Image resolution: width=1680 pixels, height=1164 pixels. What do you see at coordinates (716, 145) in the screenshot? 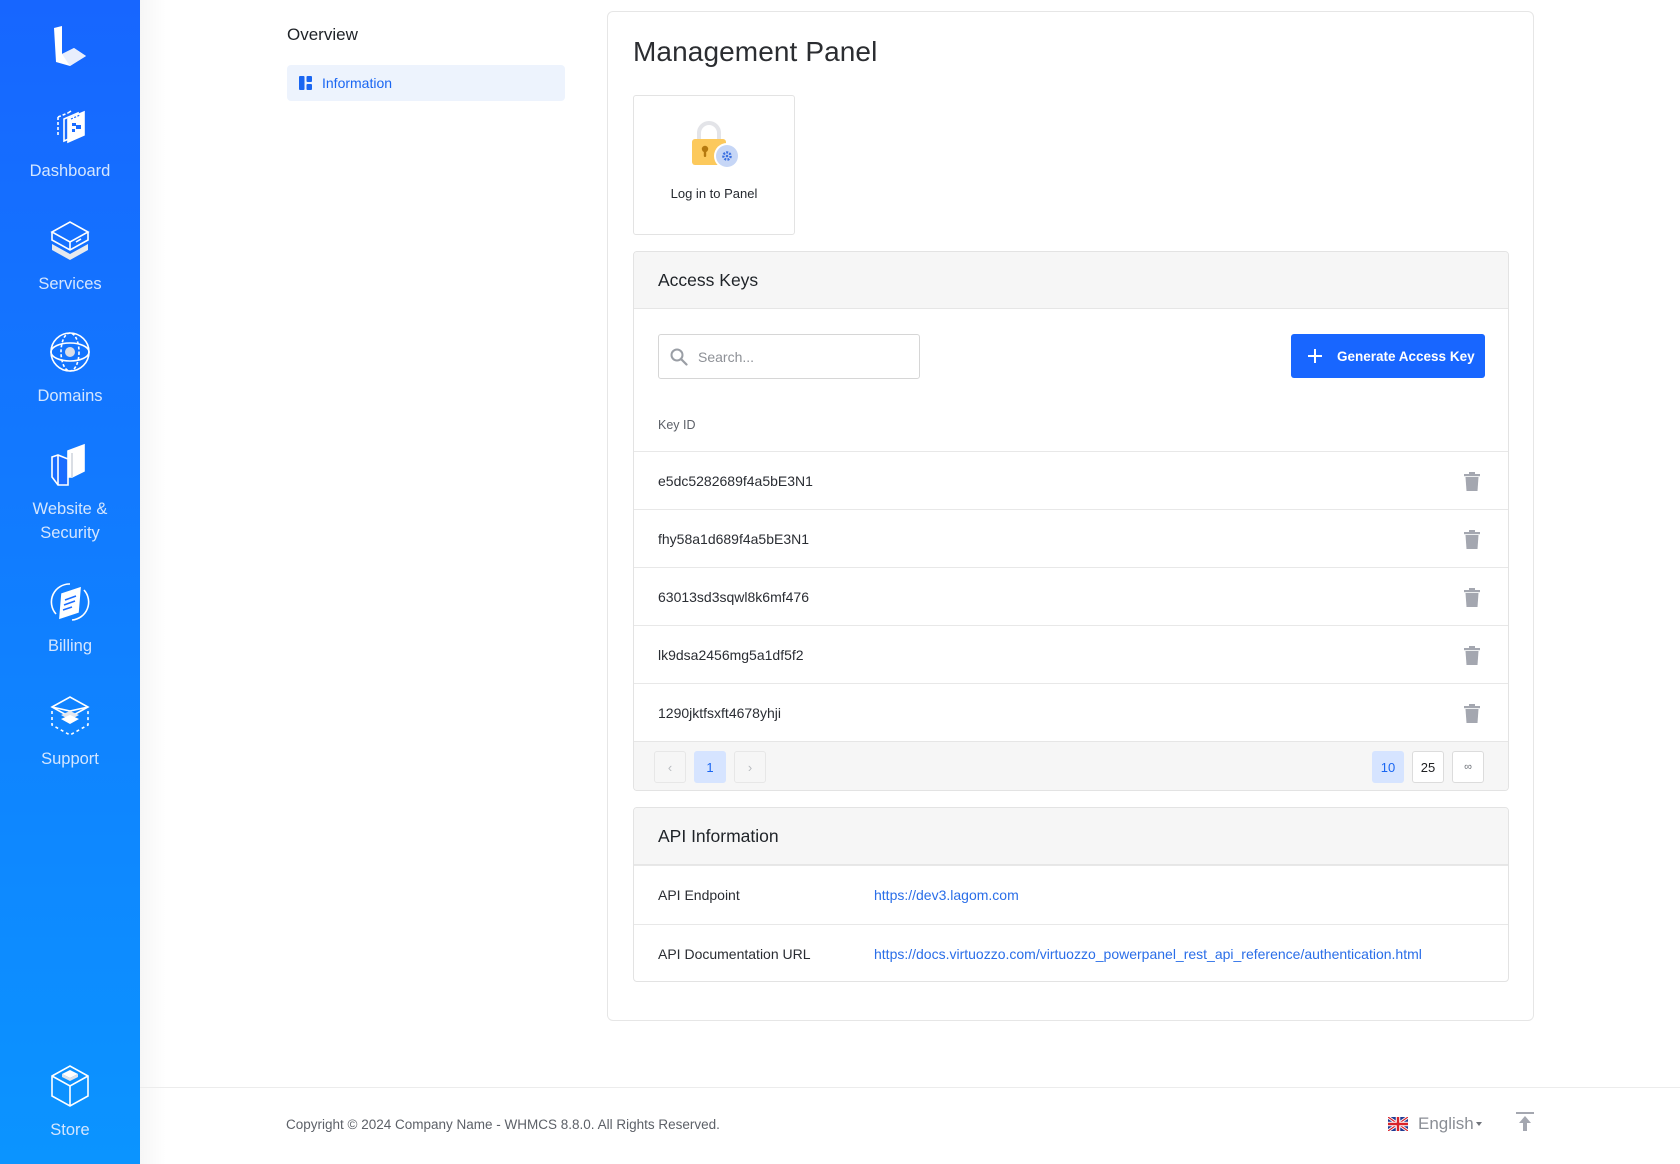
I see `lock-gear-icon` at bounding box center [716, 145].